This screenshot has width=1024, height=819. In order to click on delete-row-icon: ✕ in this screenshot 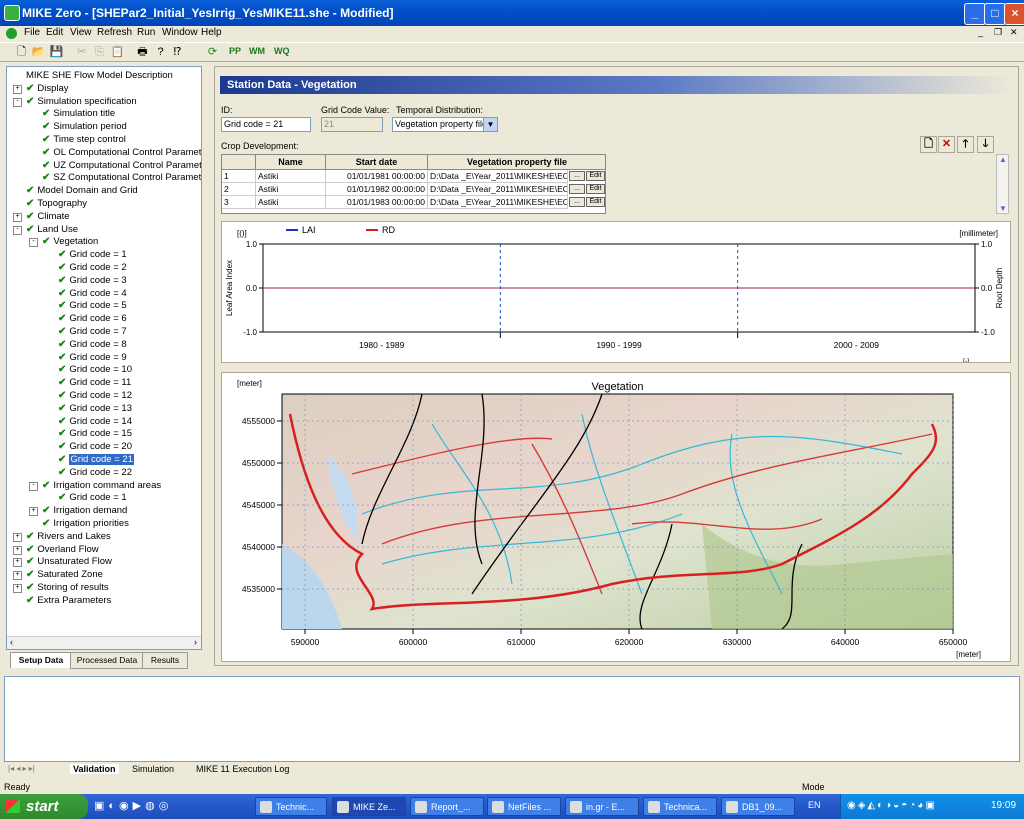, I will do `click(946, 144)`.